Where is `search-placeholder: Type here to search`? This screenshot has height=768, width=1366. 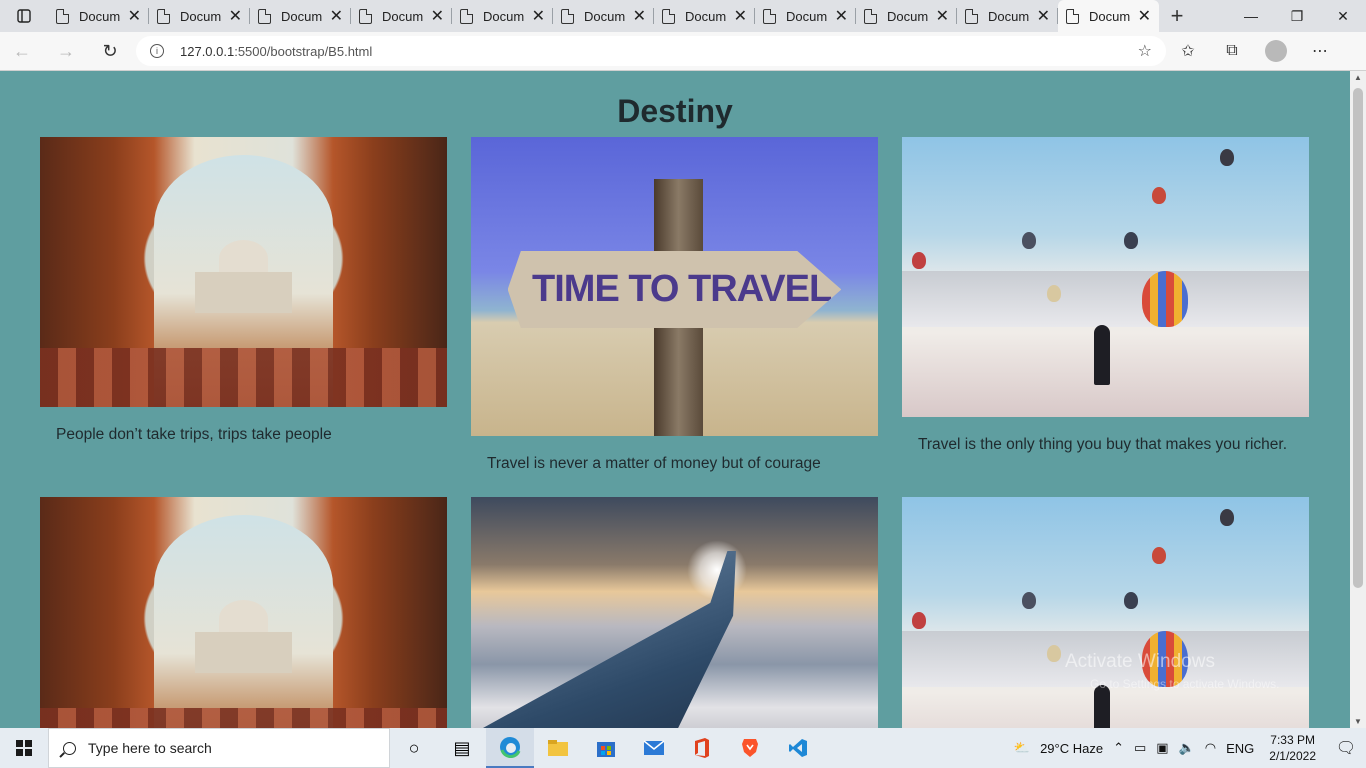 search-placeholder: Type here to search is located at coordinates (150, 748).